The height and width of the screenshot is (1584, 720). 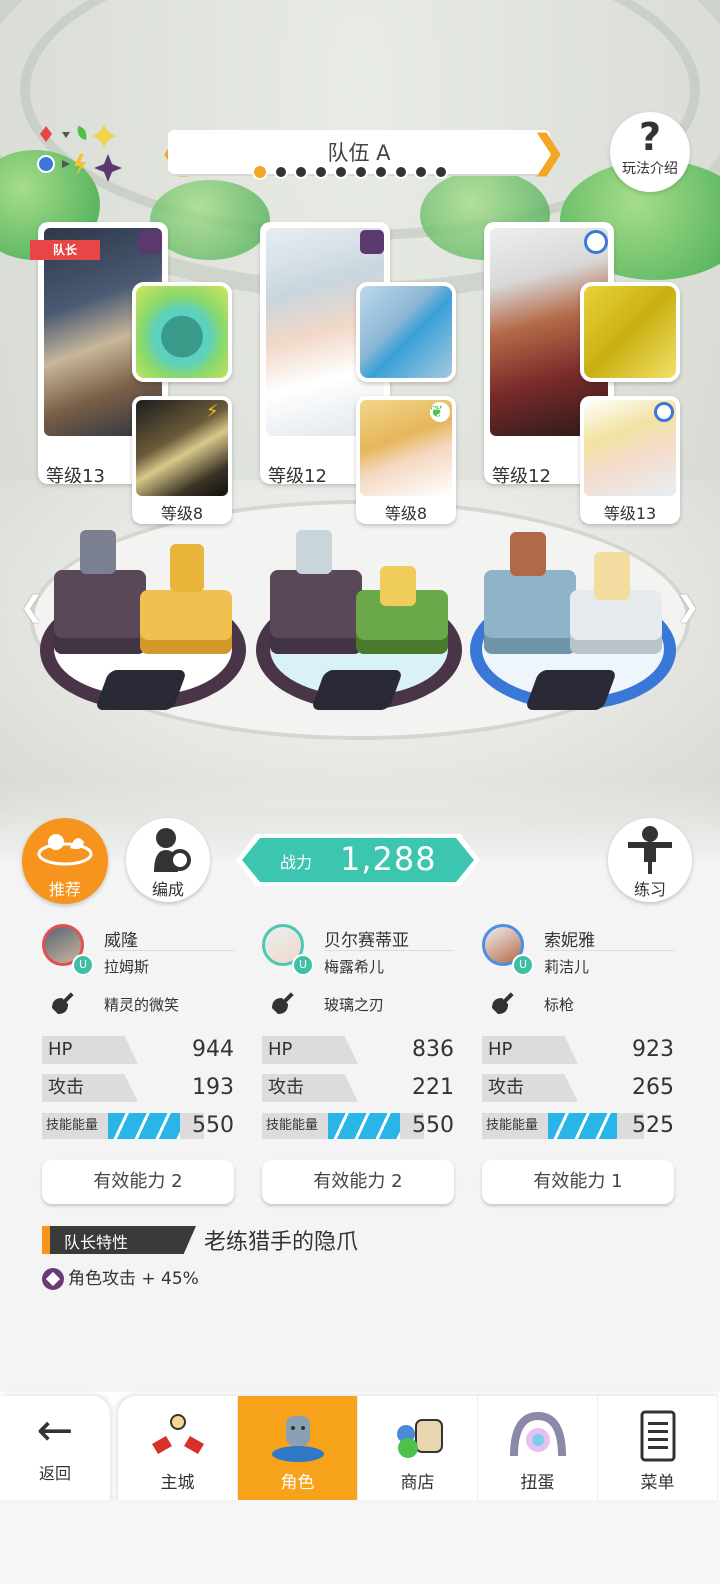 I want to click on back-button: ← 返回, so click(x=55, y=1448).